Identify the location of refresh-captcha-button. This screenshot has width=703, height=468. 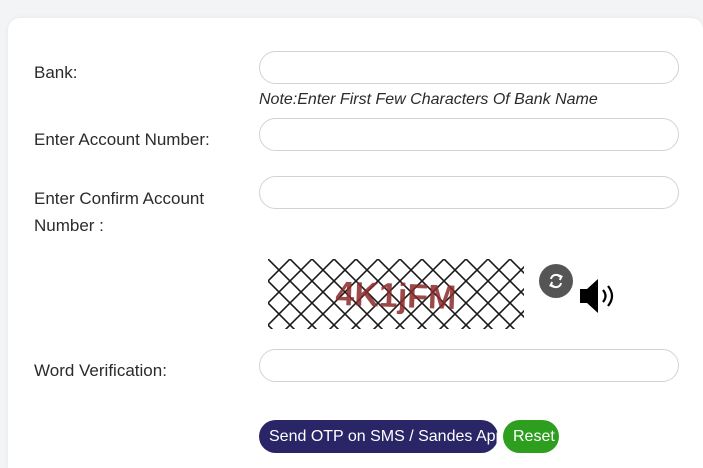
(556, 281).